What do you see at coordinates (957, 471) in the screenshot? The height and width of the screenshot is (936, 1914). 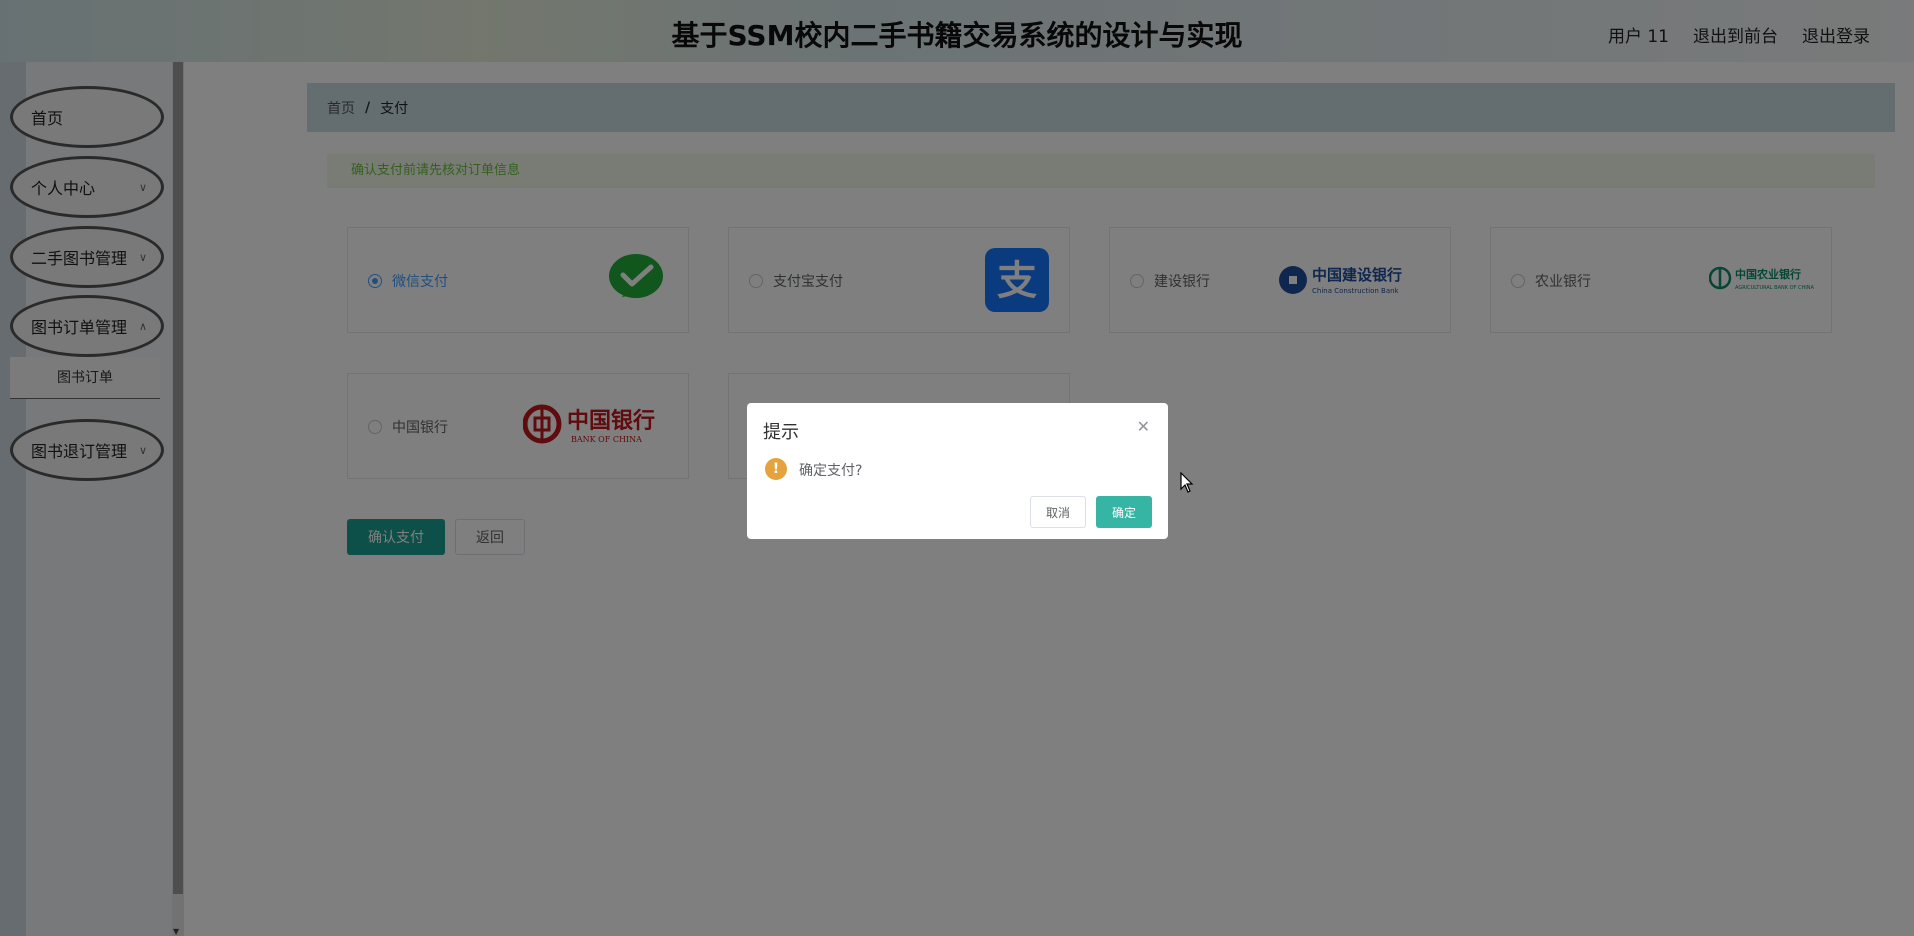 I see `confirm-dialog: 提示 ✕ ! 确定支付? 取消 确定` at bounding box center [957, 471].